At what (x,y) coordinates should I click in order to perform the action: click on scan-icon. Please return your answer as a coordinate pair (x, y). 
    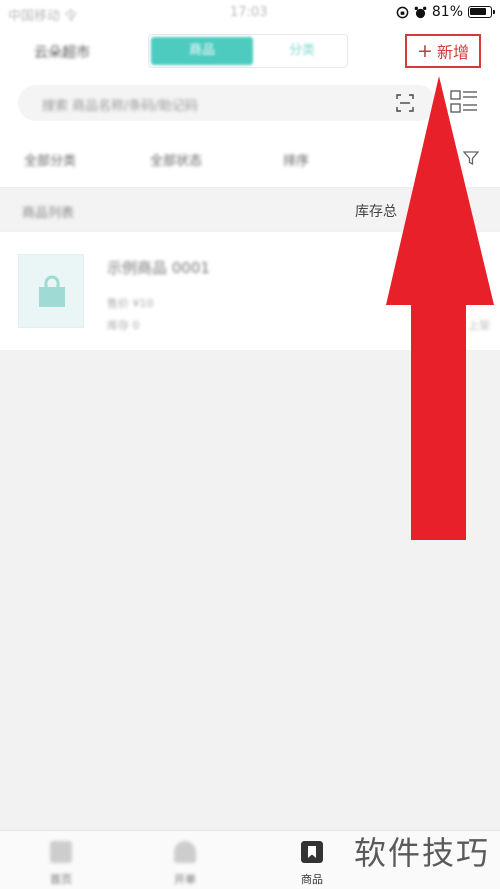
    Looking at the image, I should click on (405, 103).